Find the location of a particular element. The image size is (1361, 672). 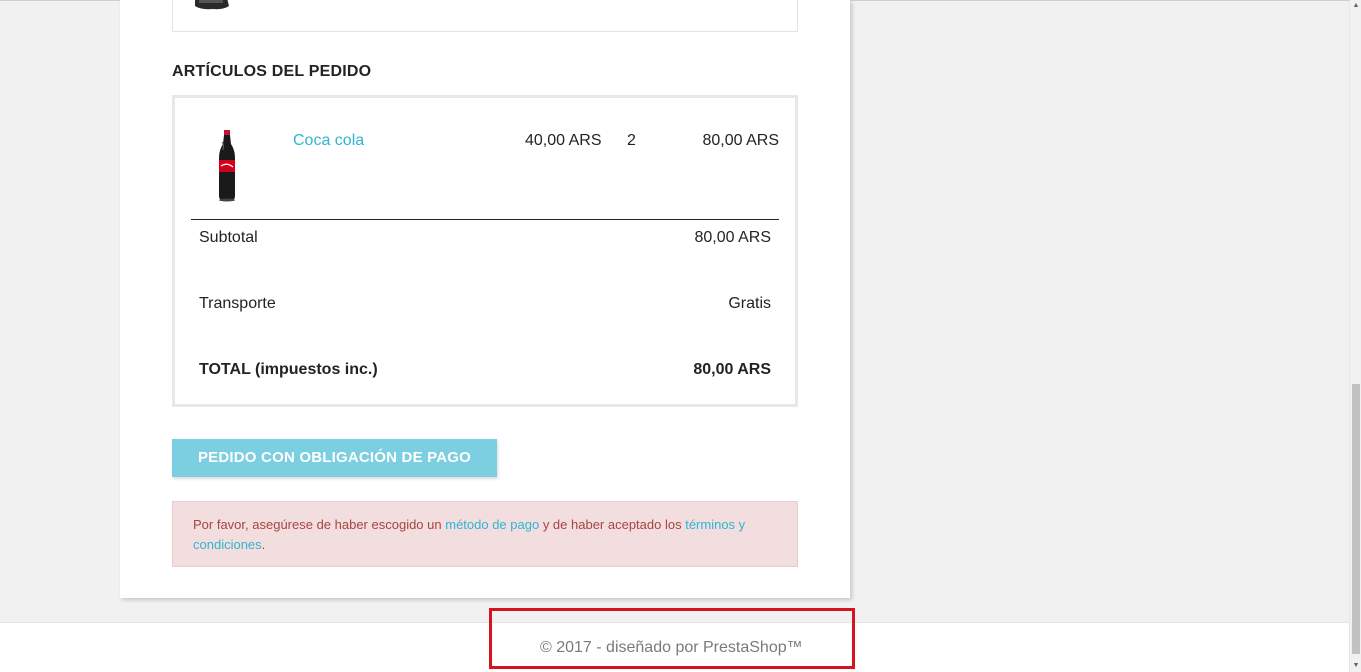

alert-text-3: . is located at coordinates (263, 544).